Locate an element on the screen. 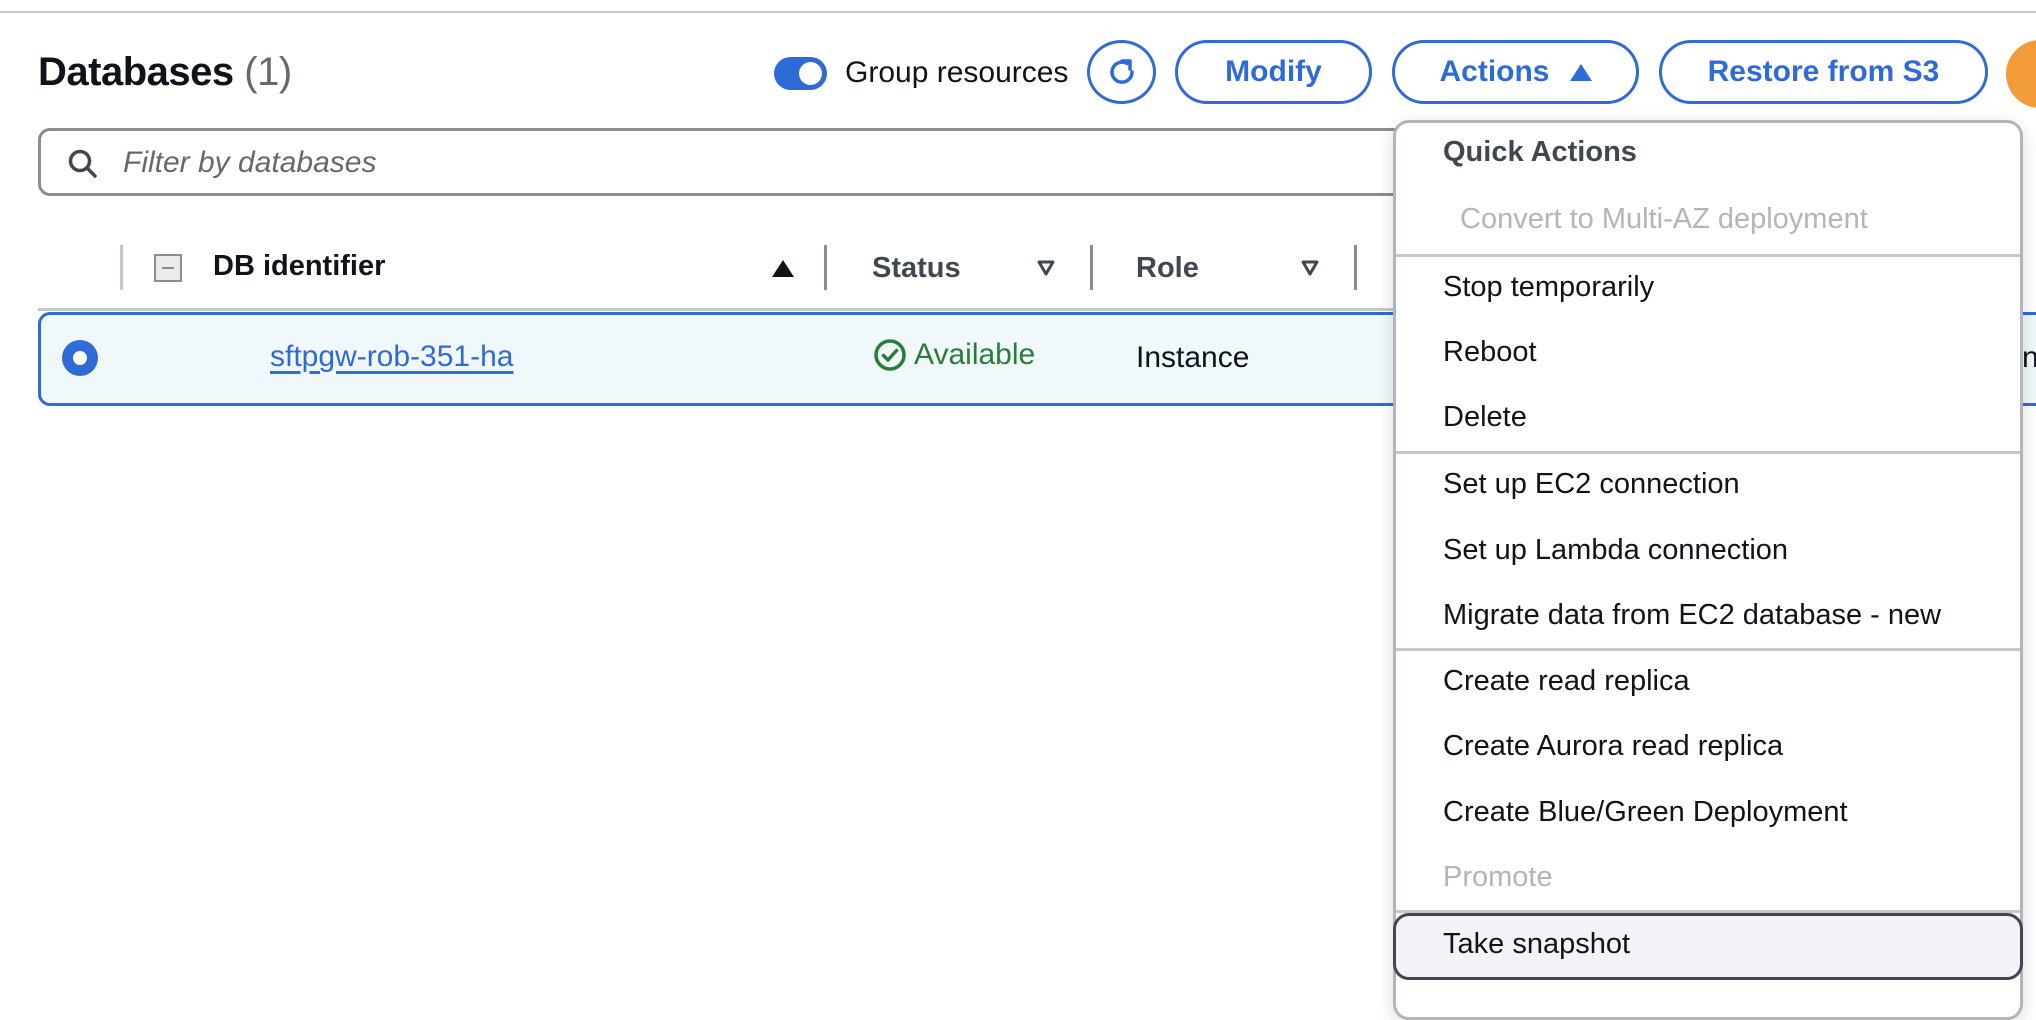  create-database-button is located at coordinates (2021, 74).